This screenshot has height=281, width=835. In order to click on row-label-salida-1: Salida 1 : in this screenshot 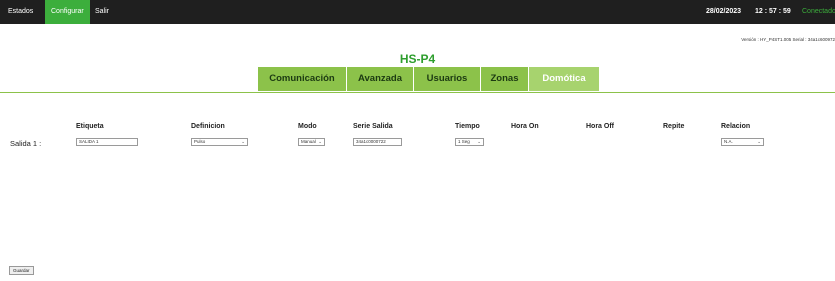, I will do `click(26, 143)`.